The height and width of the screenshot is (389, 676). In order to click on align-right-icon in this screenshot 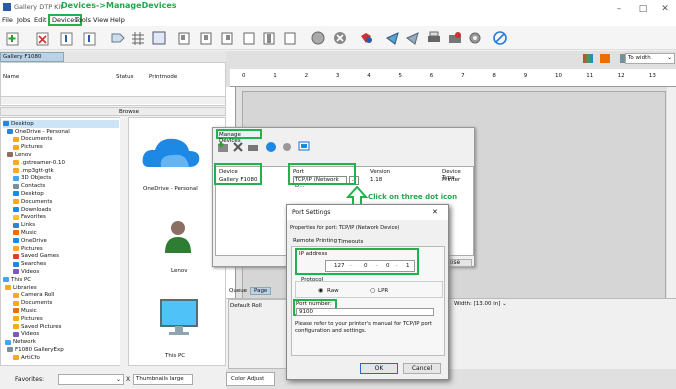, I will do `click(227, 38)`.